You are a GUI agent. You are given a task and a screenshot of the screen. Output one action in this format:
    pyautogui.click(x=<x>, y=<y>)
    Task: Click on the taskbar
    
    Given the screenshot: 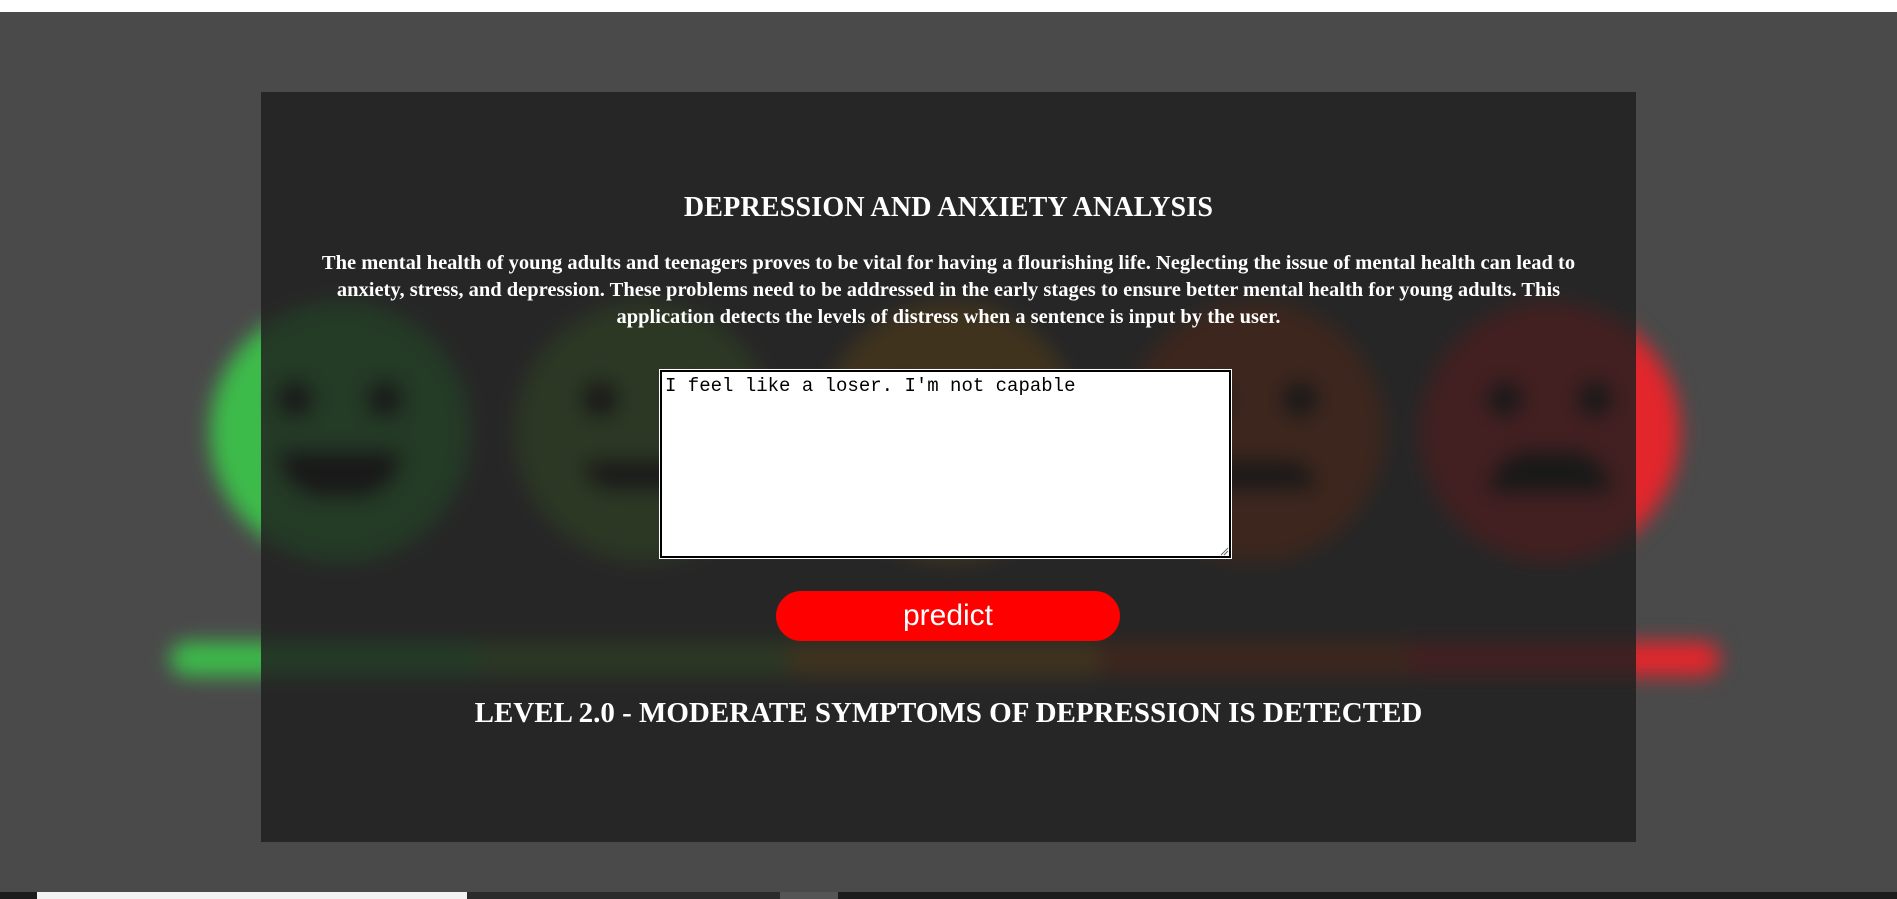 What is the action you would take?
    pyautogui.click(x=948, y=895)
    